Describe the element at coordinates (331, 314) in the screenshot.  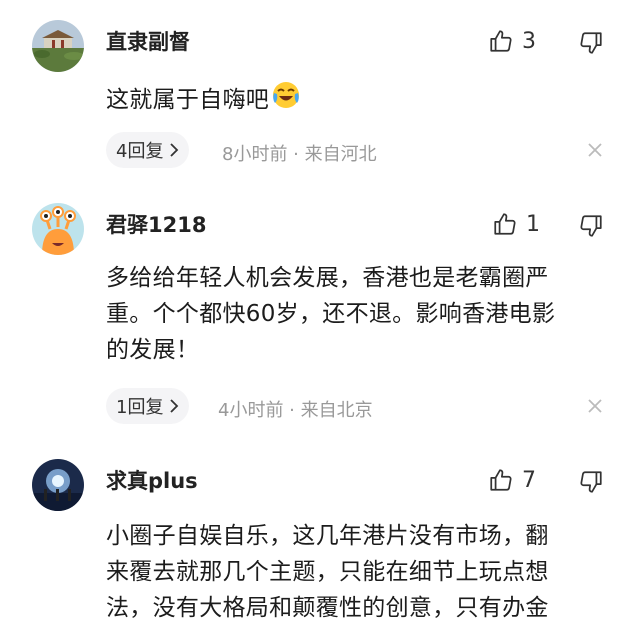
I see `comment-text-line: 重。个个都快60岁，还不退。影响香港电影` at that location.